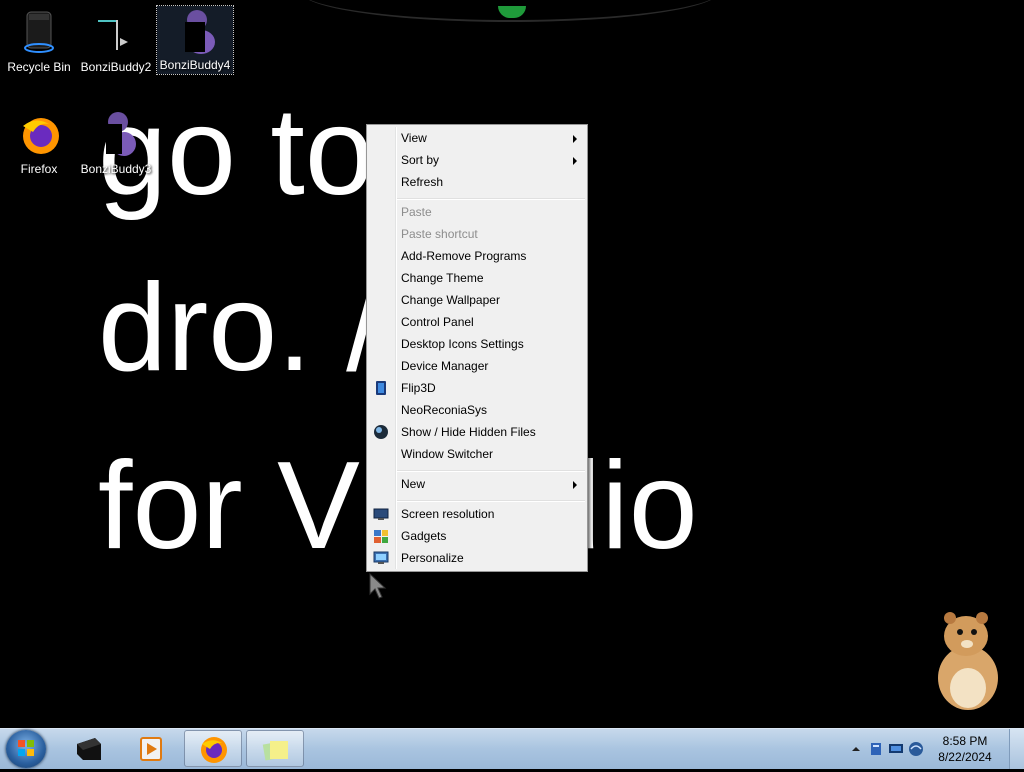 This screenshot has height=772, width=1024. I want to click on show-hidden-icons-chevron-icon, so click(856, 749).